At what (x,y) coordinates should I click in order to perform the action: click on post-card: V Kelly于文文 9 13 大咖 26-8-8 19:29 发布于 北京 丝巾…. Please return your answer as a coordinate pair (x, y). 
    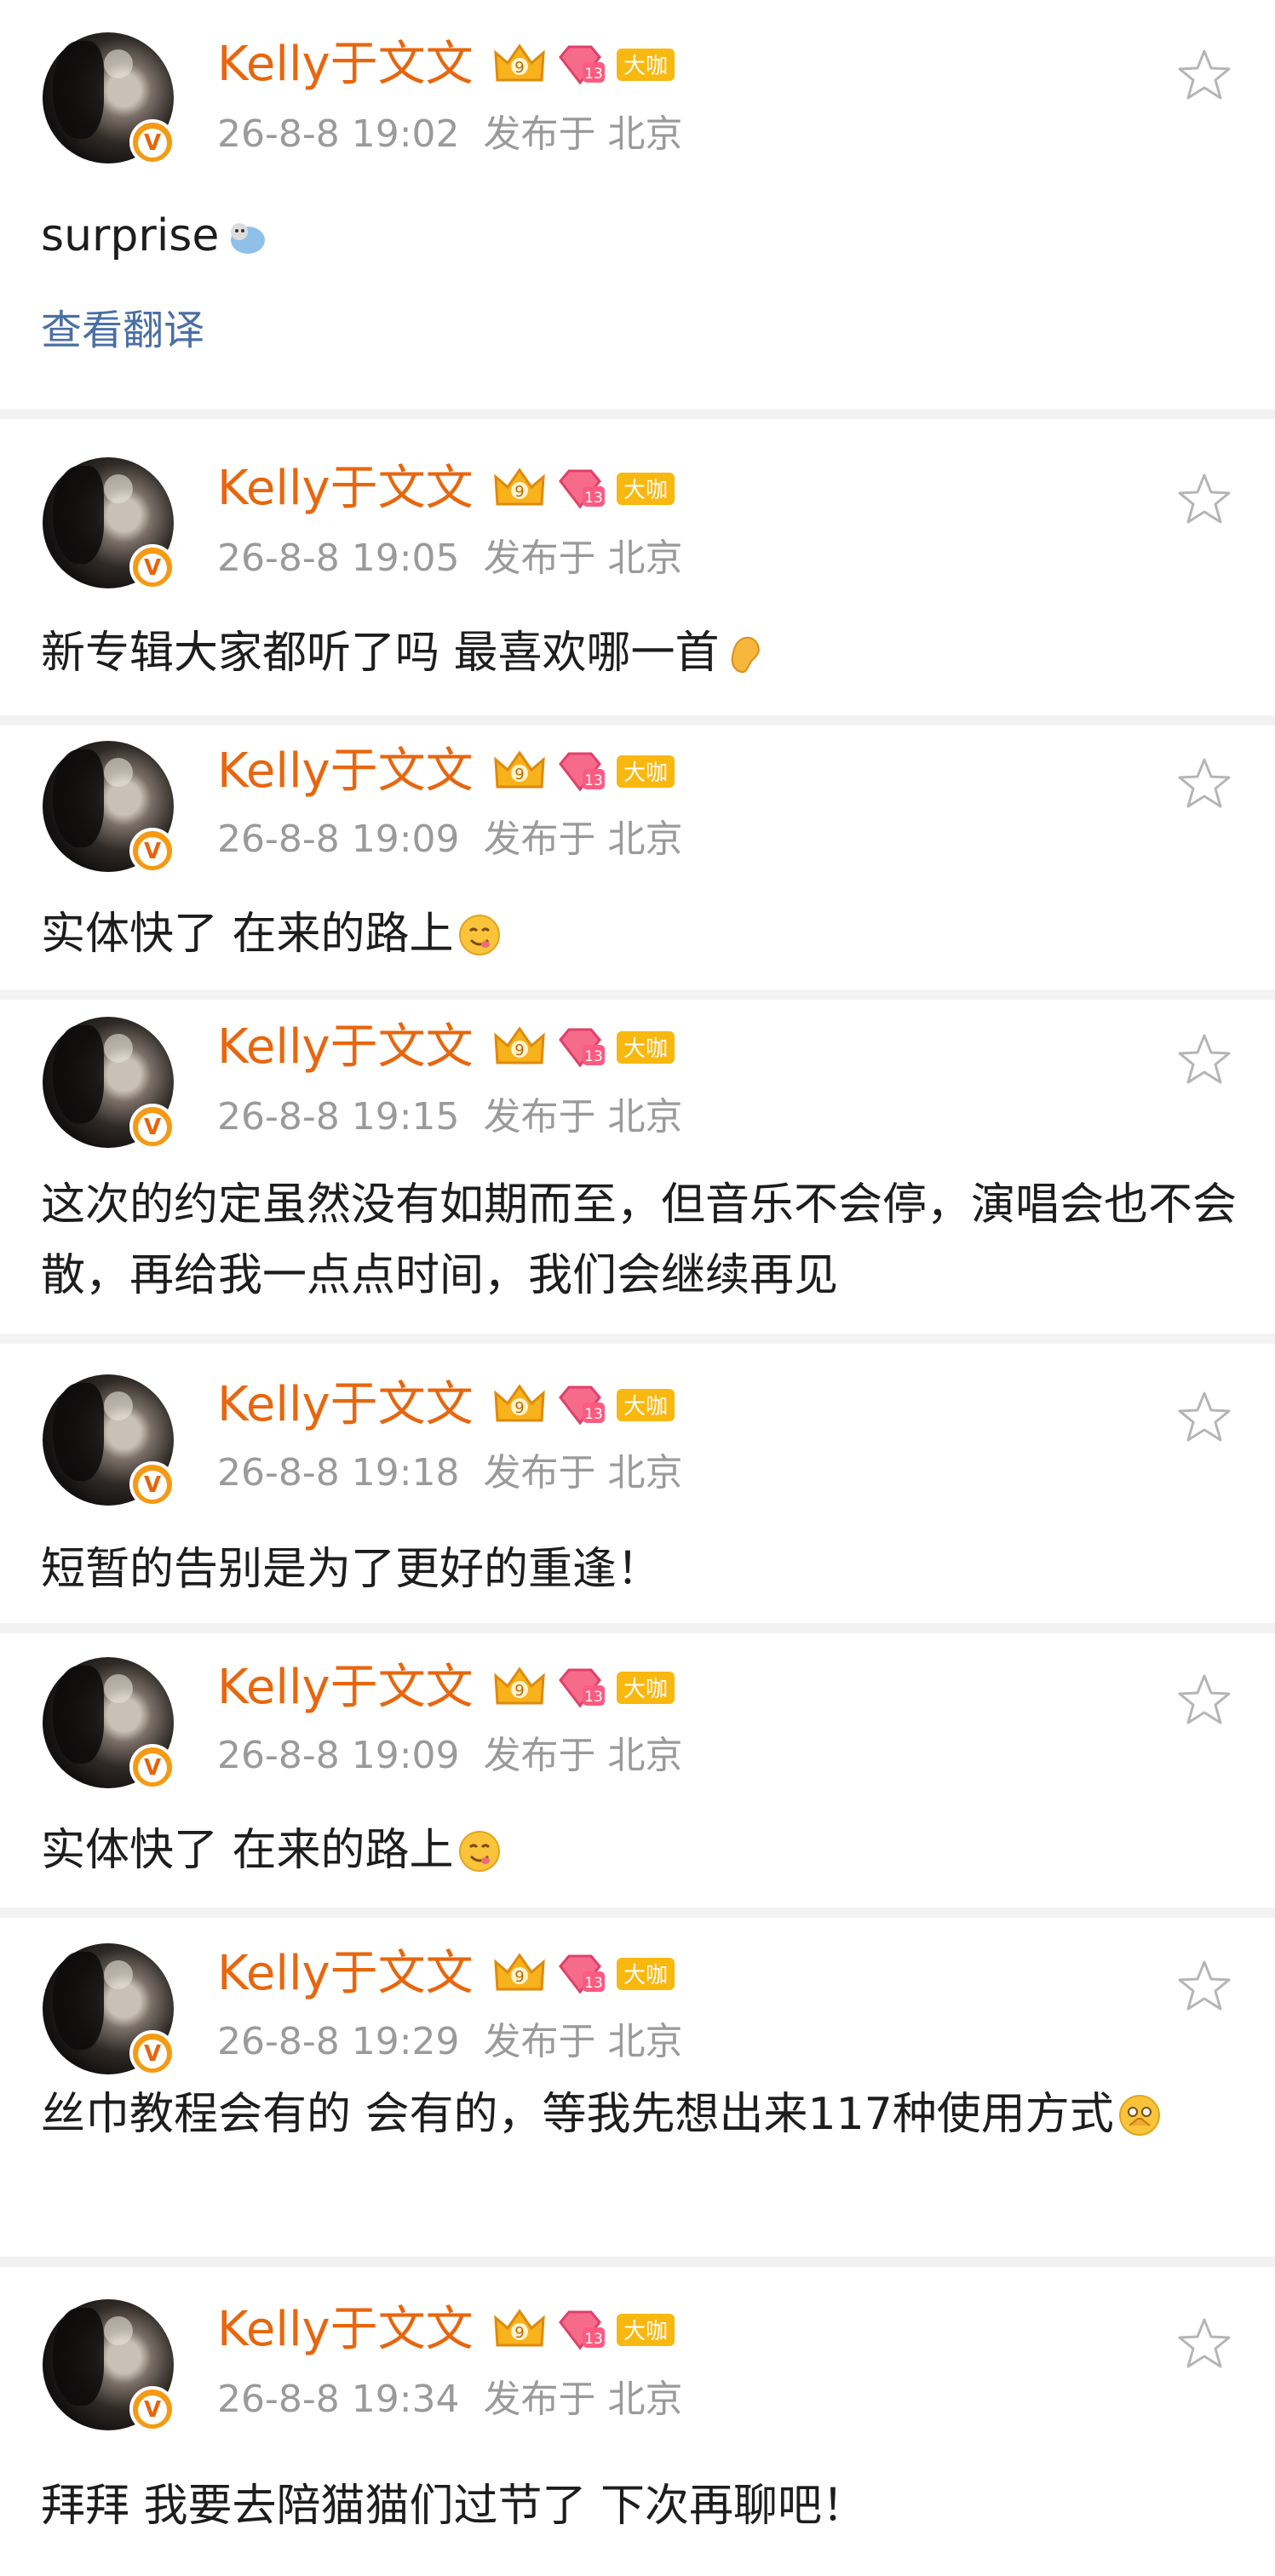
    Looking at the image, I should click on (637, 2087).